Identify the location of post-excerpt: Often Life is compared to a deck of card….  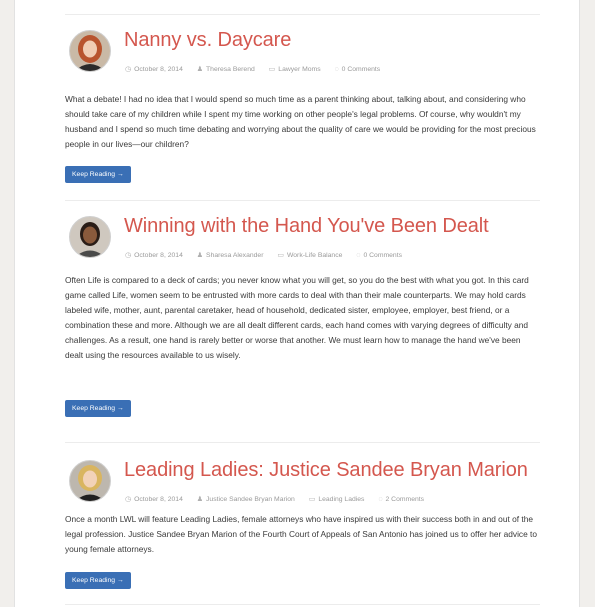
(297, 317).